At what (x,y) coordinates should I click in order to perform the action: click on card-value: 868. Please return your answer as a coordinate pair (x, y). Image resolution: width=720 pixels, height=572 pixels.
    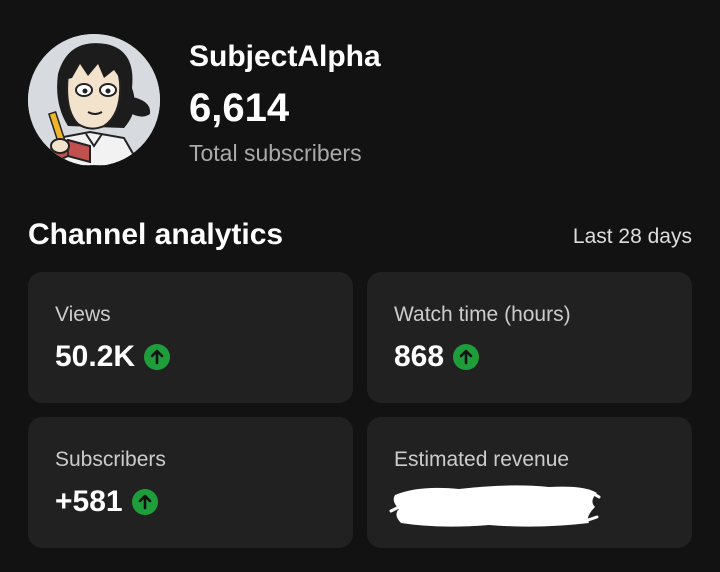
    Looking at the image, I should click on (437, 357).